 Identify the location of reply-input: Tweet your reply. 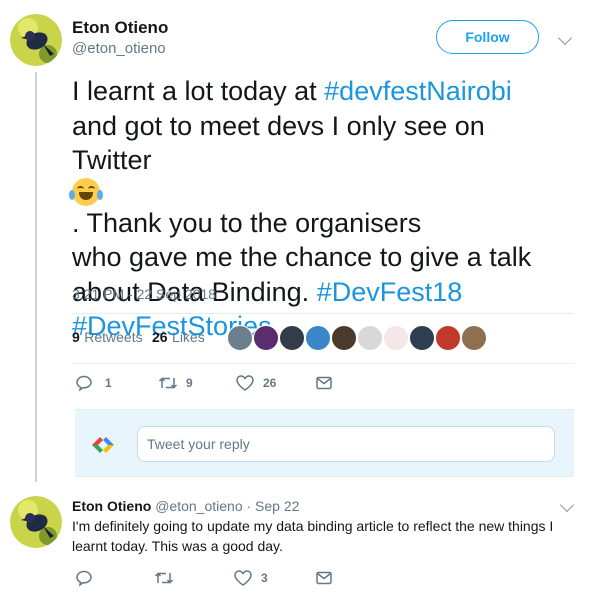
(346, 444).